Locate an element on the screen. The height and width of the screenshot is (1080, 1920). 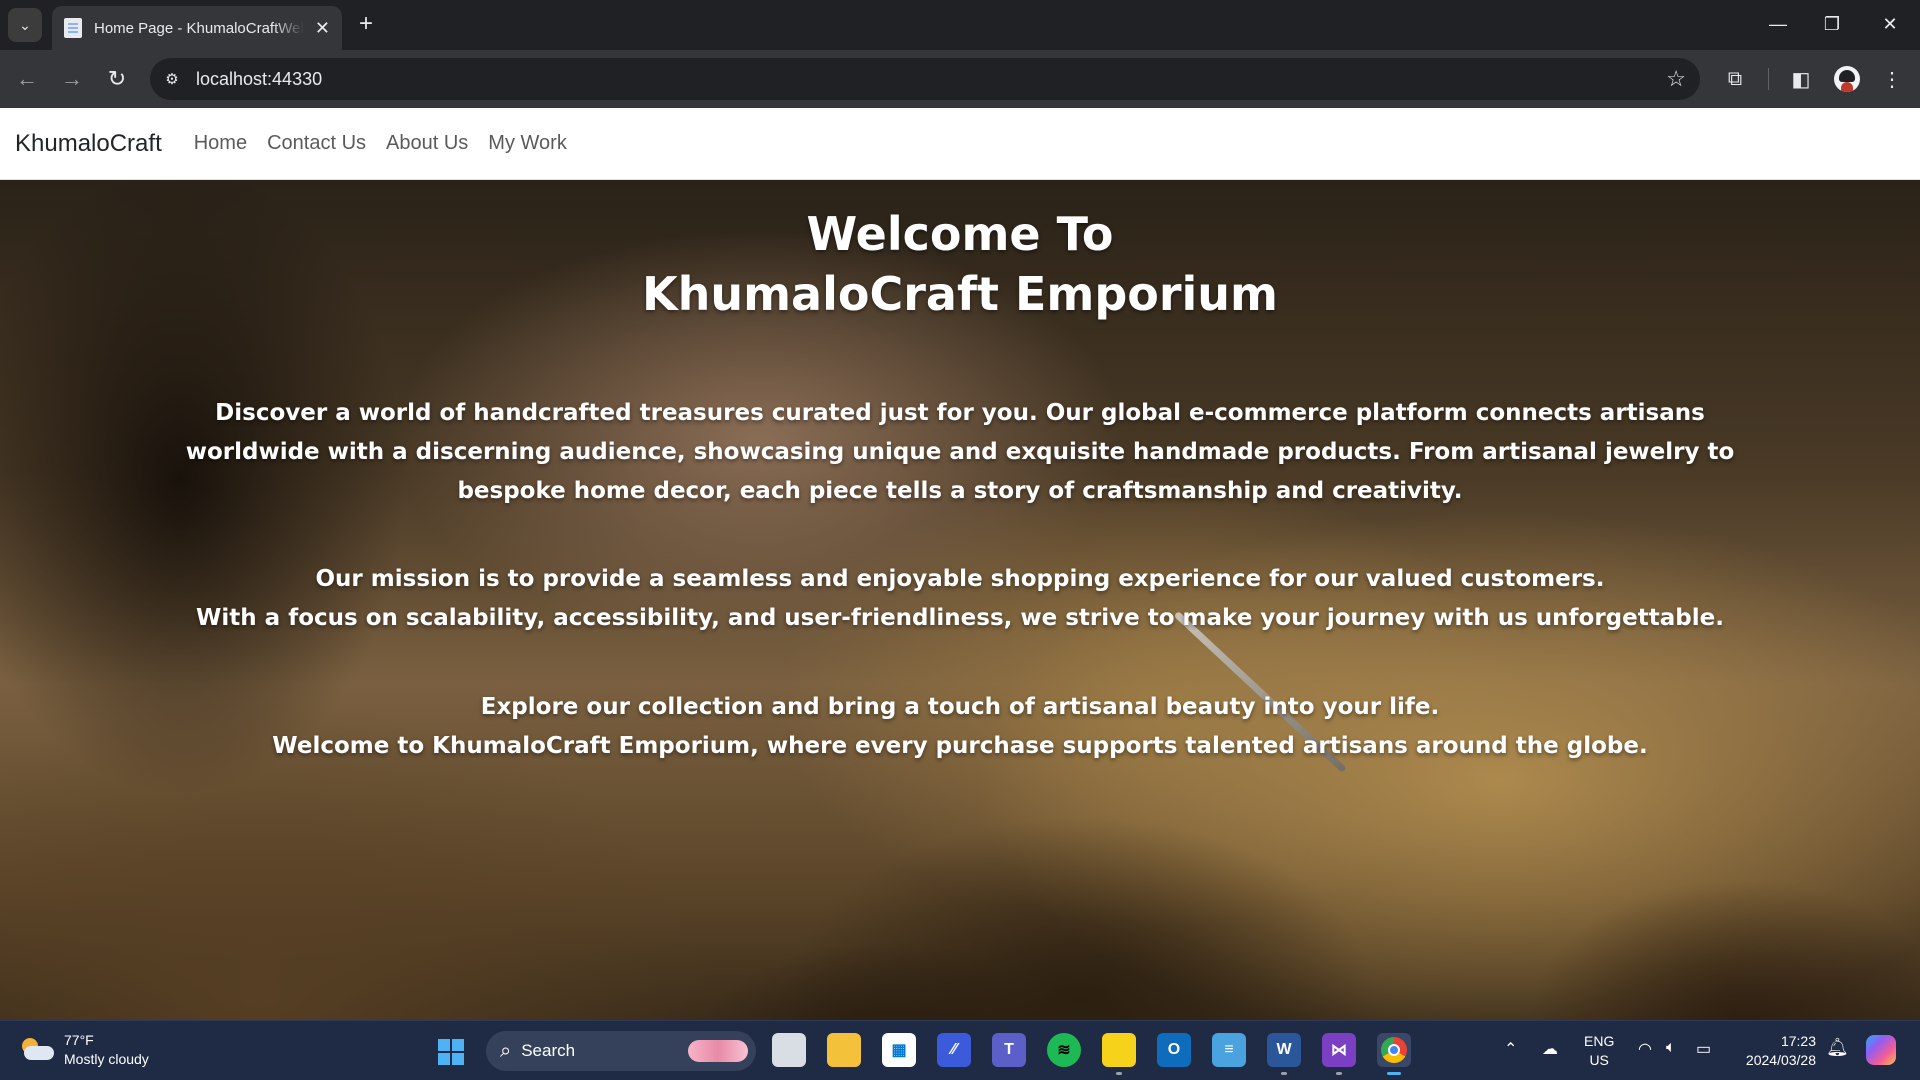
site-info-icon: ⚙ is located at coordinates (172, 79).